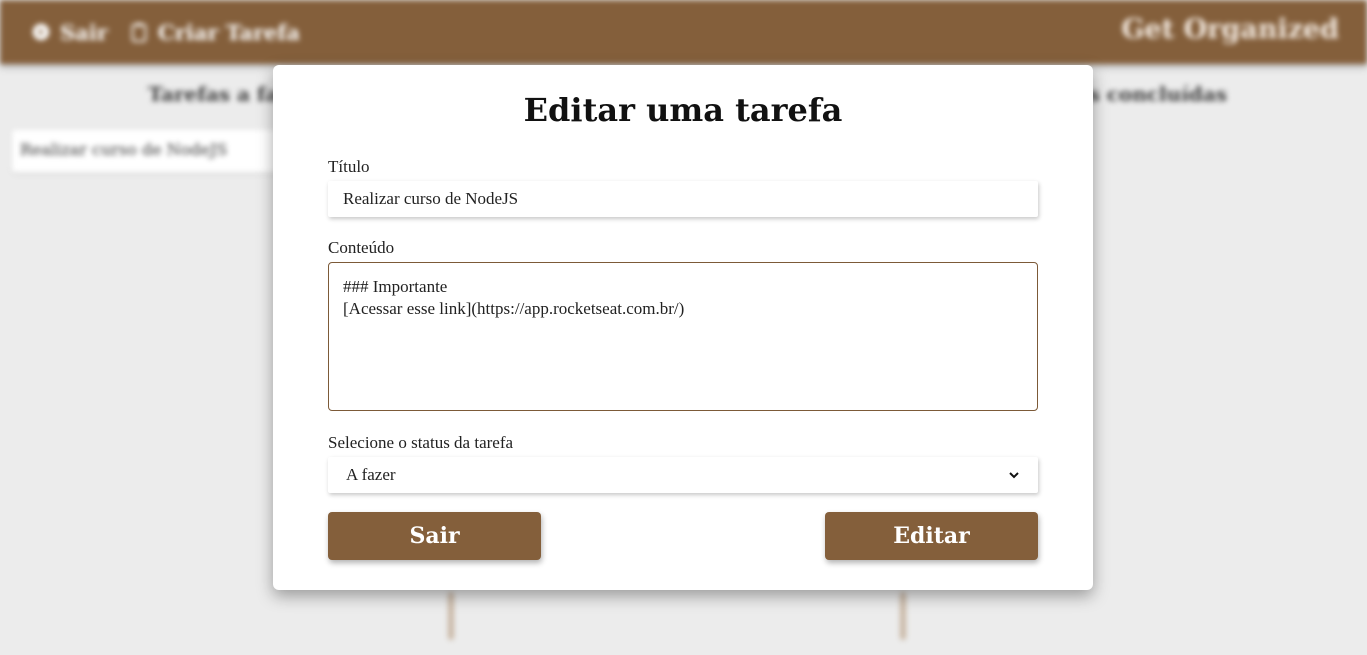 Image resolution: width=1367 pixels, height=655 pixels. Describe the element at coordinates (361, 247) in the screenshot. I see `content-label: Conteúdo` at that location.